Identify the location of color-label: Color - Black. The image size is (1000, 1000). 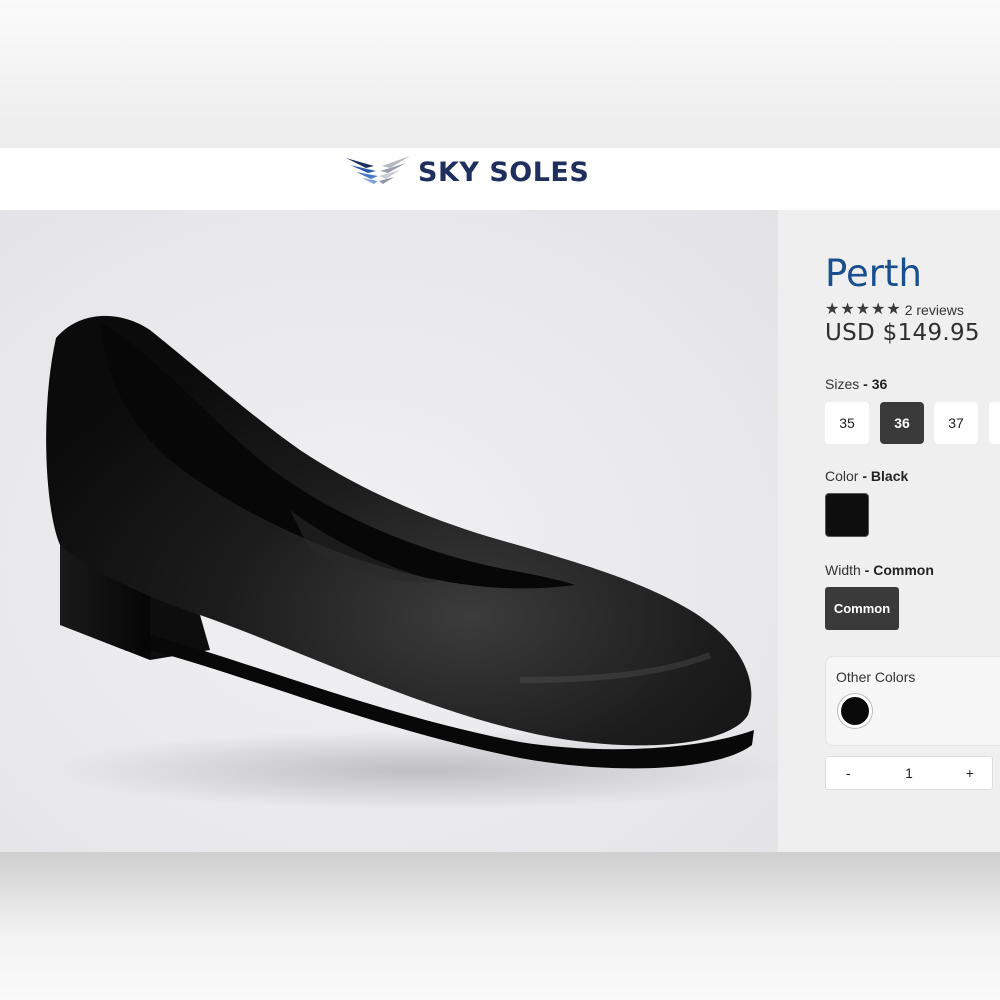
(866, 476).